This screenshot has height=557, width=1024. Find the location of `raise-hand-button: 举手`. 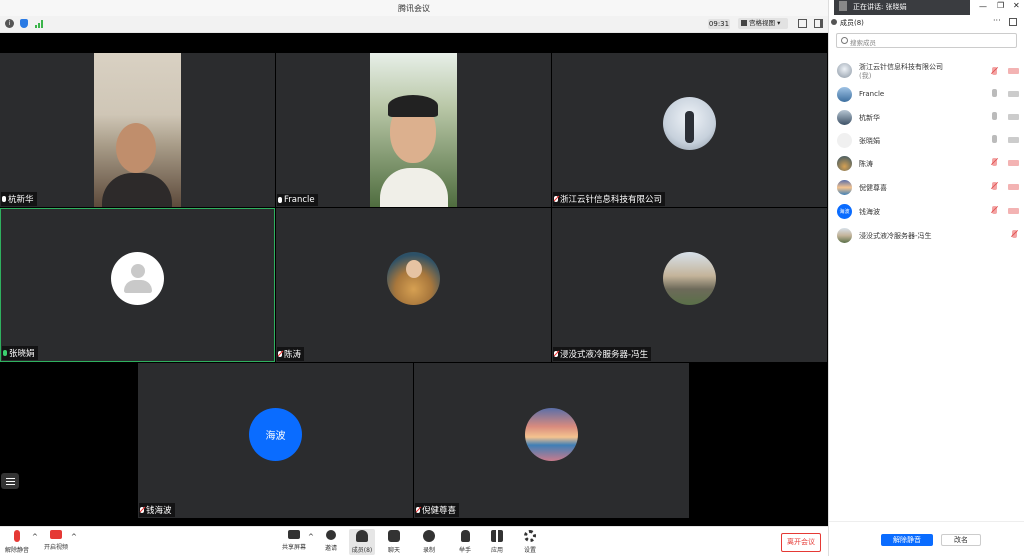

raise-hand-button: 举手 is located at coordinates (465, 542).